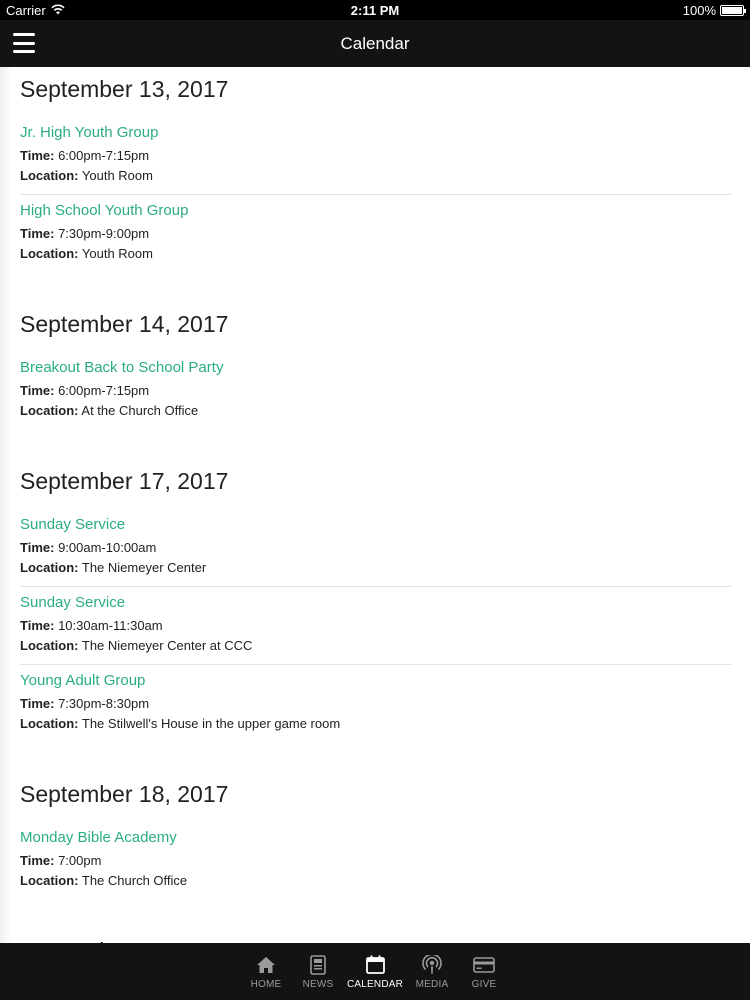  I want to click on tab-bar: HOME NEWS CALENDAR MEDIA GIVE, so click(375, 971).